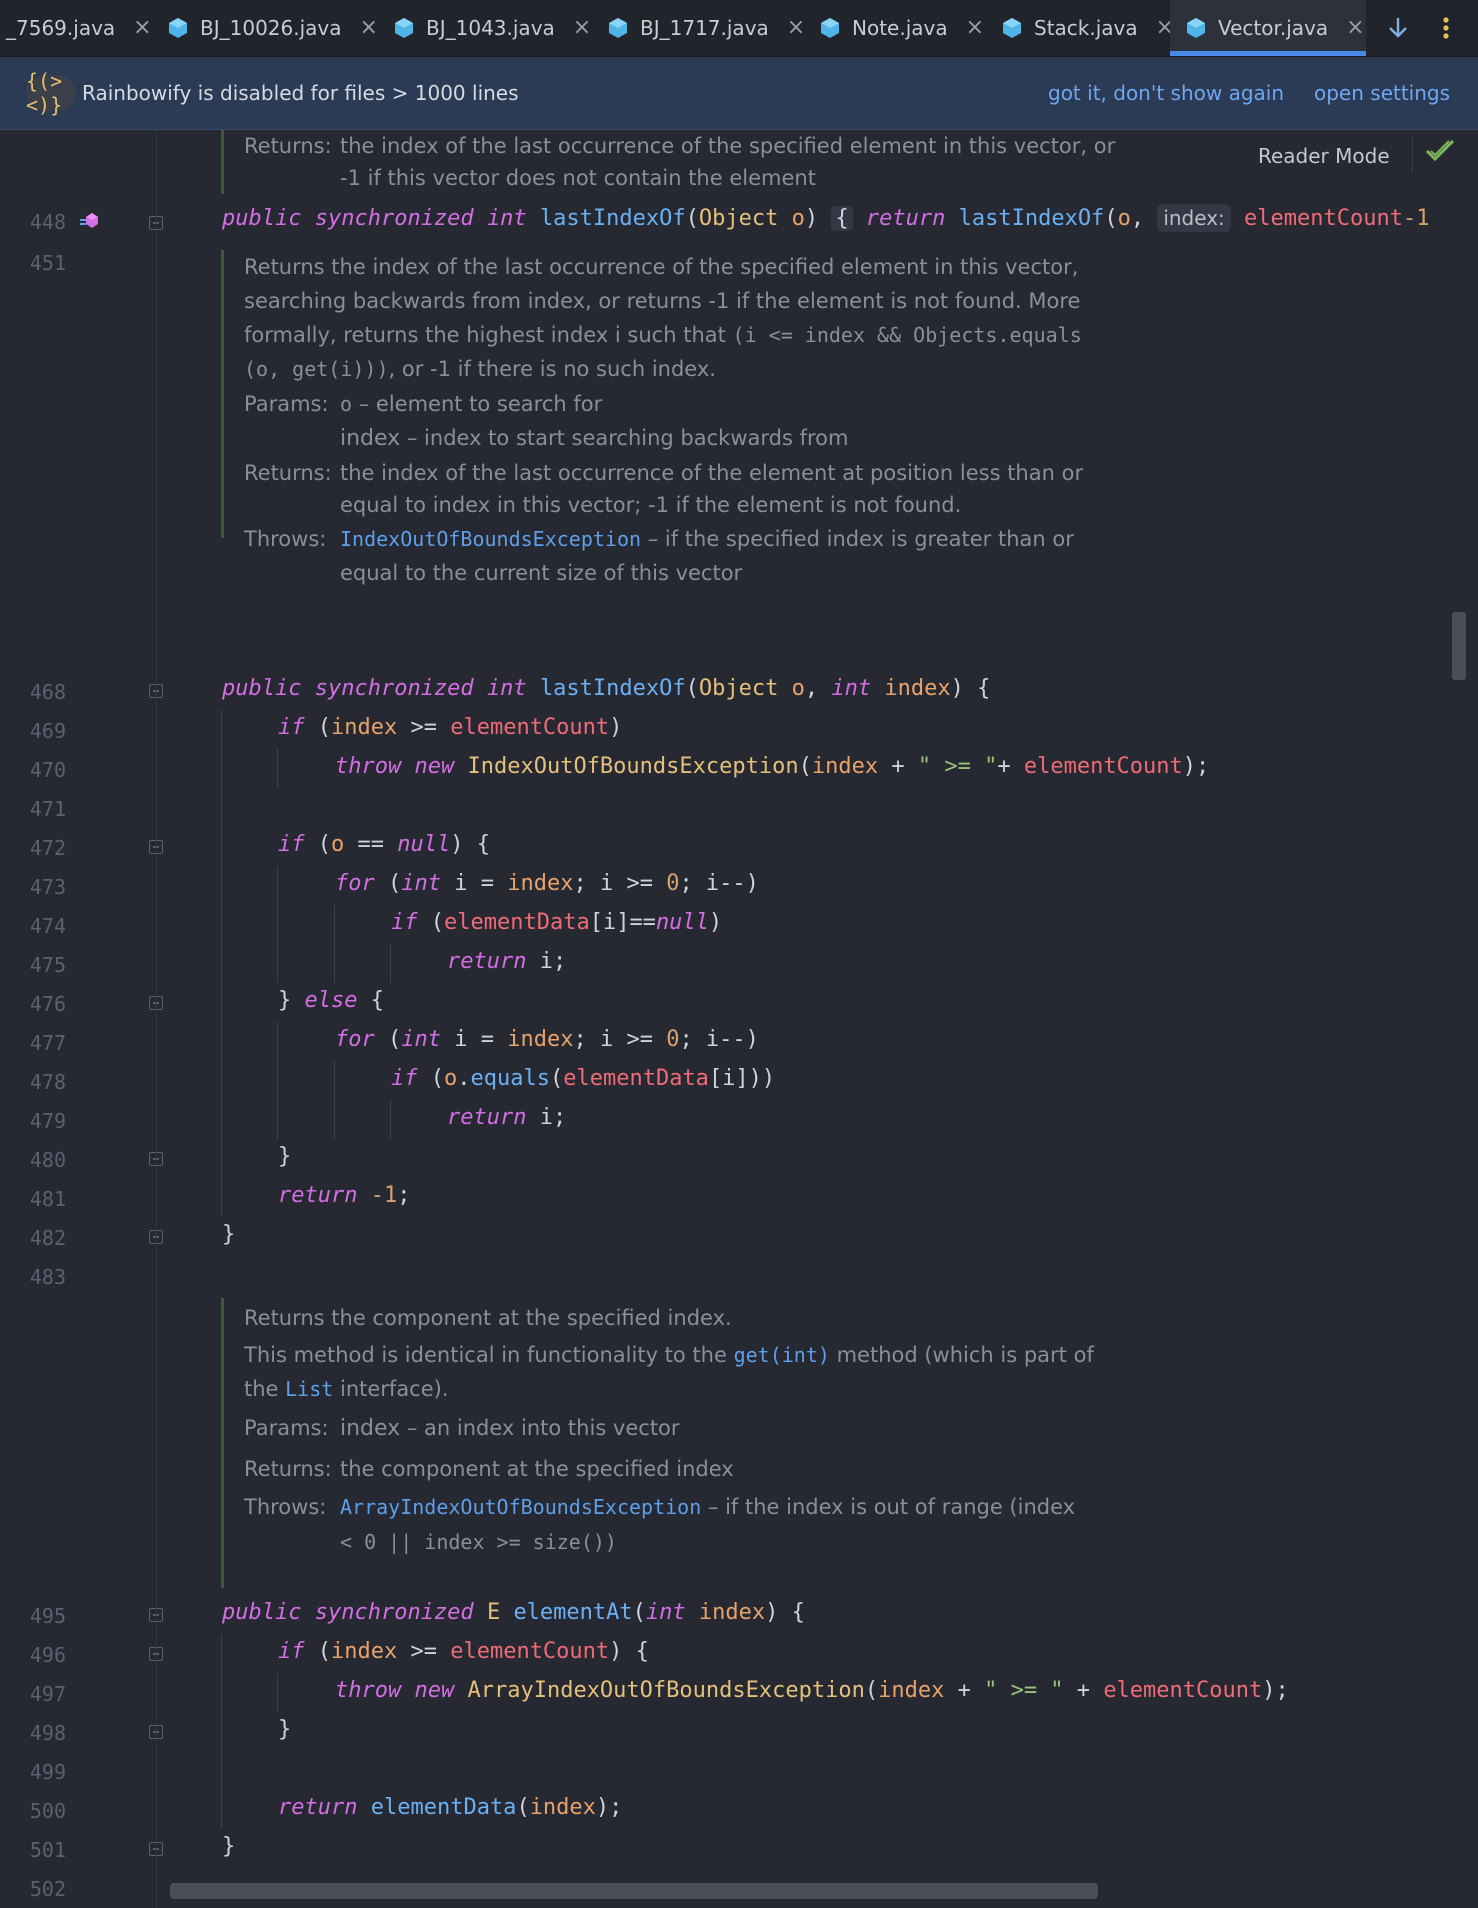  What do you see at coordinates (47, 1199) in the screenshot?
I see `line-number: 481` at bounding box center [47, 1199].